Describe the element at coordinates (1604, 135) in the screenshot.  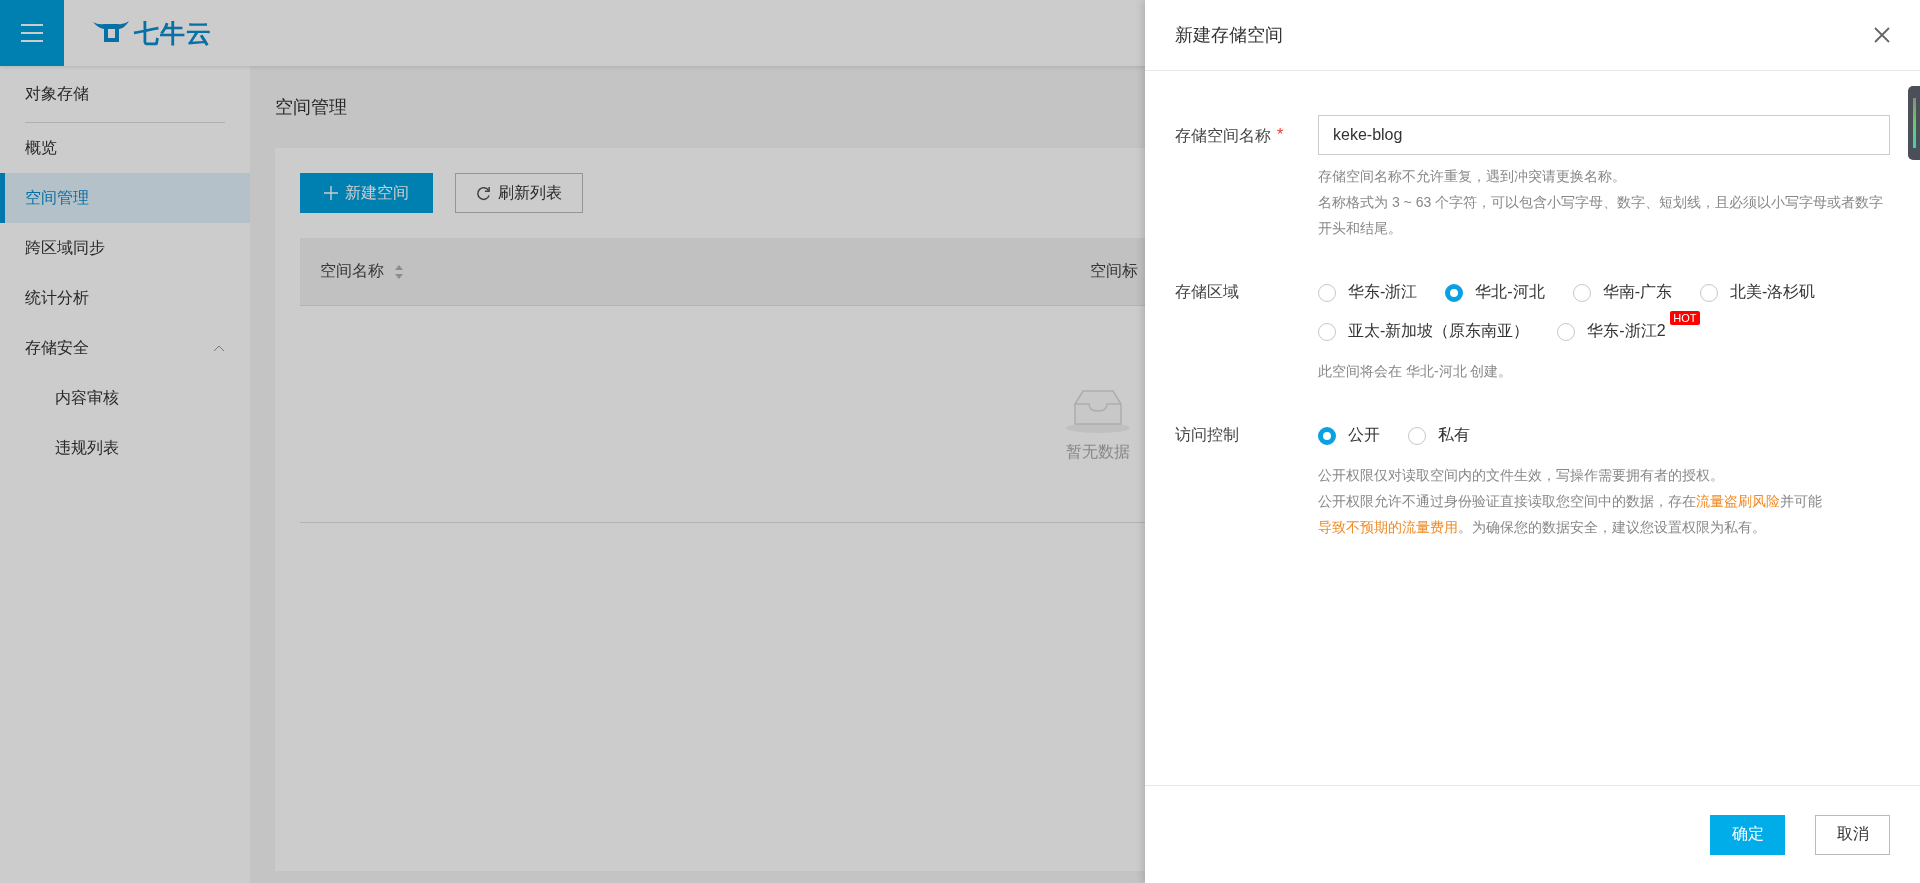
I see `input-field: keke-blog` at that location.